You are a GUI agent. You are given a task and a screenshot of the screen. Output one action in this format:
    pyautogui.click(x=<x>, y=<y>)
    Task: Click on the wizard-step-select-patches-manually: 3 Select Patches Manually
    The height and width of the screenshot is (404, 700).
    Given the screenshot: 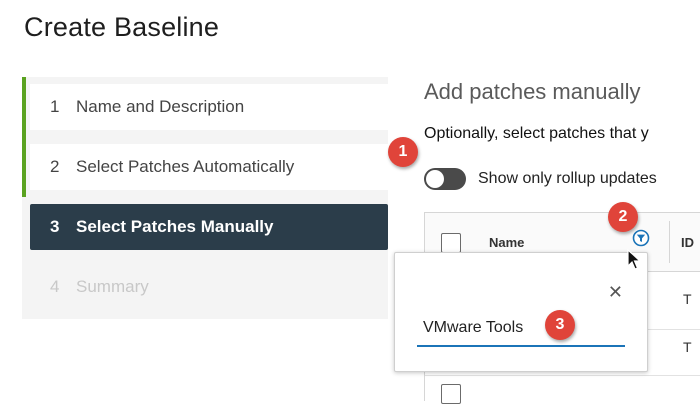 What is the action you would take?
    pyautogui.click(x=209, y=227)
    